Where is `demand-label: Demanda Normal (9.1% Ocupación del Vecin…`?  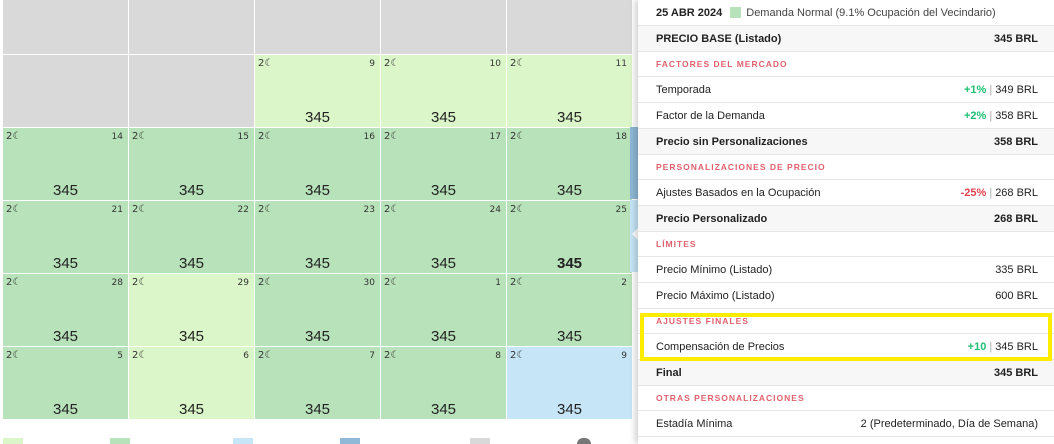
demand-label: Demanda Normal (9.1% Ocupación del Vecin… is located at coordinates (871, 12).